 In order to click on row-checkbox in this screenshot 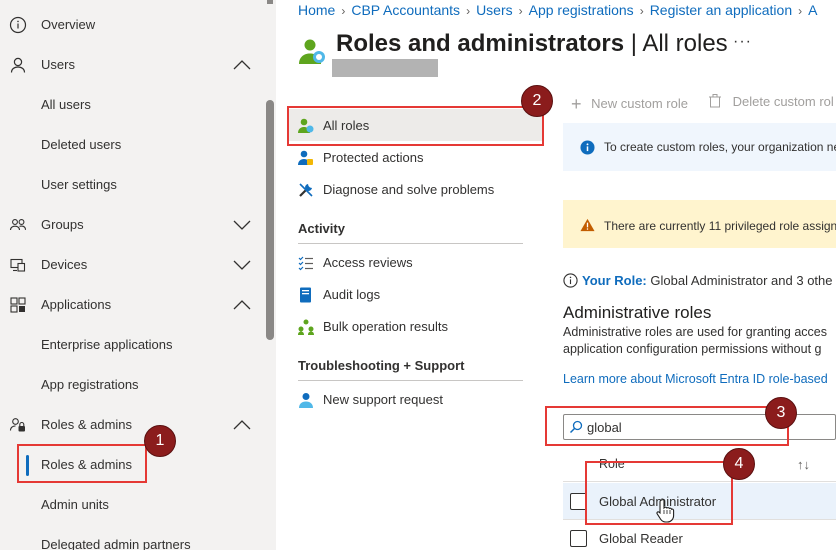, I will do `click(578, 538)`.